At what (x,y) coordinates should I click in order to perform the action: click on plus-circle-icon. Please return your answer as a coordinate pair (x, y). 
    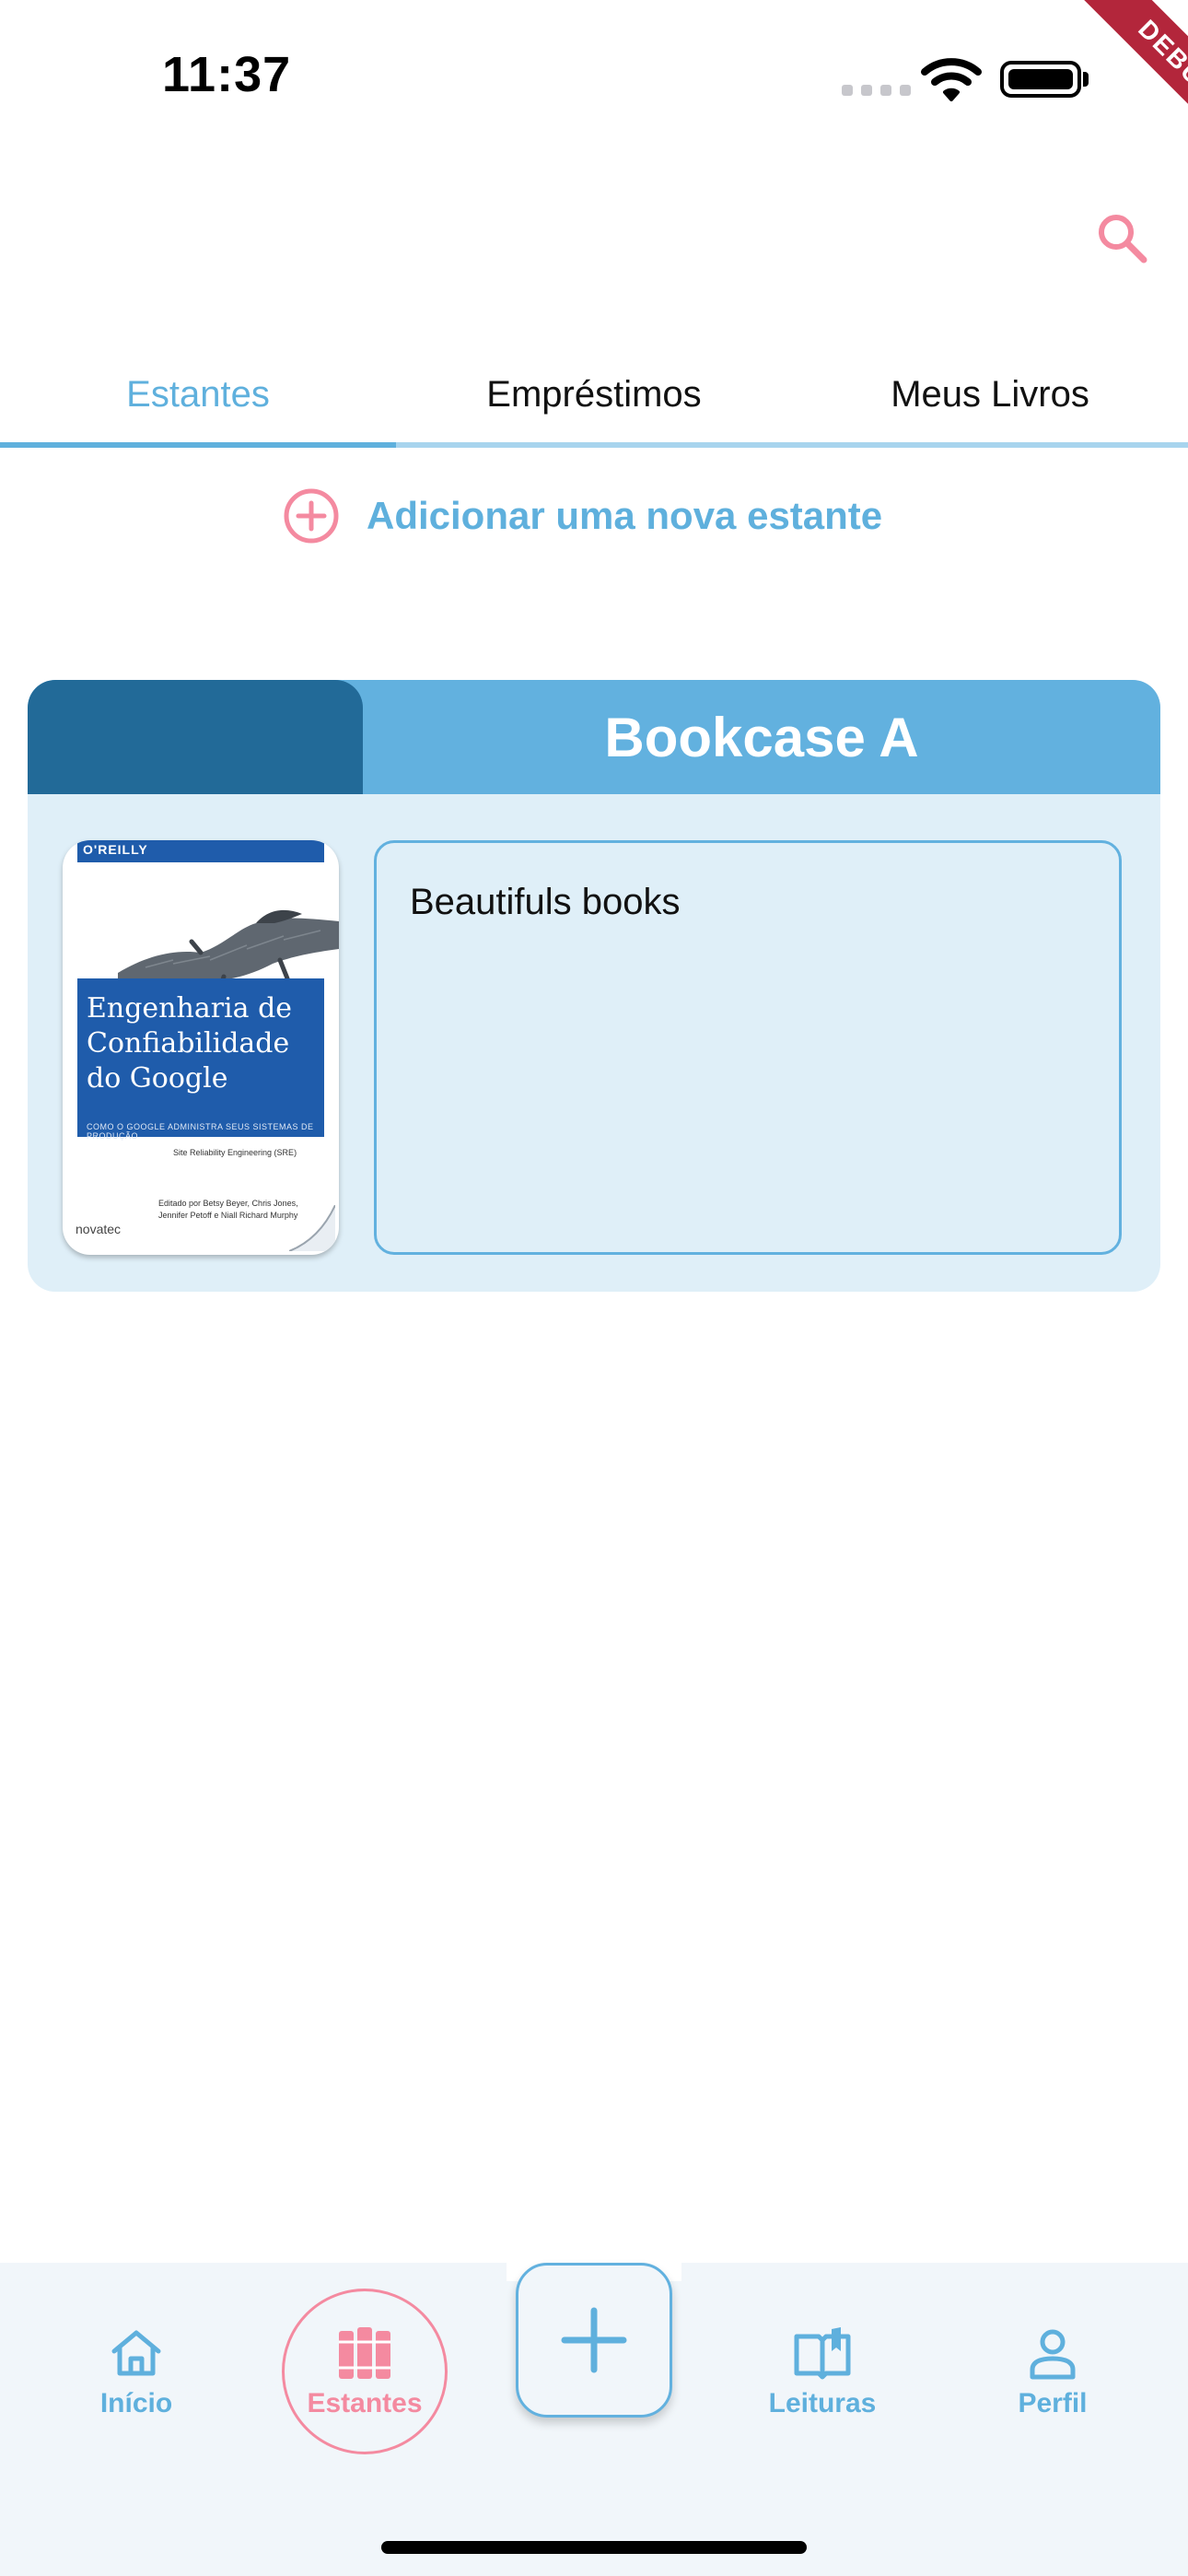
    Looking at the image, I should click on (311, 516).